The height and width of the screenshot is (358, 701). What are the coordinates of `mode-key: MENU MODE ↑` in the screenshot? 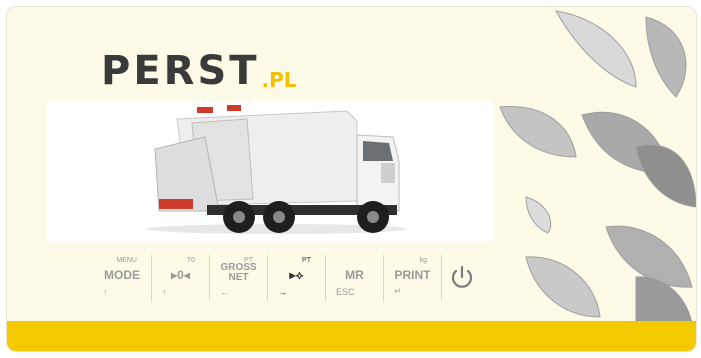 It's located at (122, 278).